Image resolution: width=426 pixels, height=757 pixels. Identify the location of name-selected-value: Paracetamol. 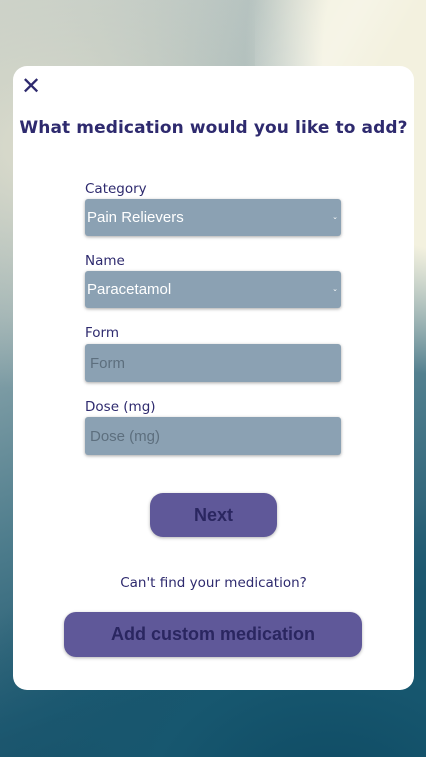
(129, 289).